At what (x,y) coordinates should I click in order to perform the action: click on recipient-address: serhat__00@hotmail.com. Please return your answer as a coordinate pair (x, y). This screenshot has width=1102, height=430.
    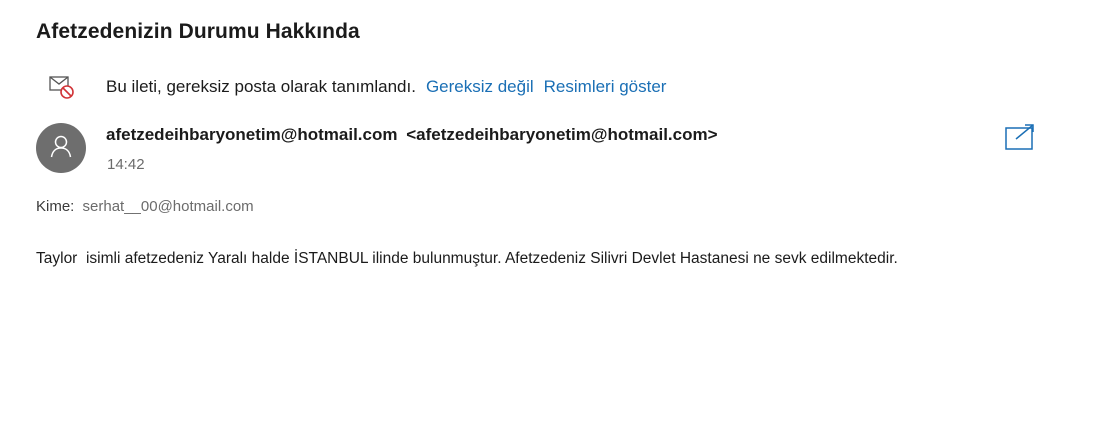
    Looking at the image, I should click on (168, 206).